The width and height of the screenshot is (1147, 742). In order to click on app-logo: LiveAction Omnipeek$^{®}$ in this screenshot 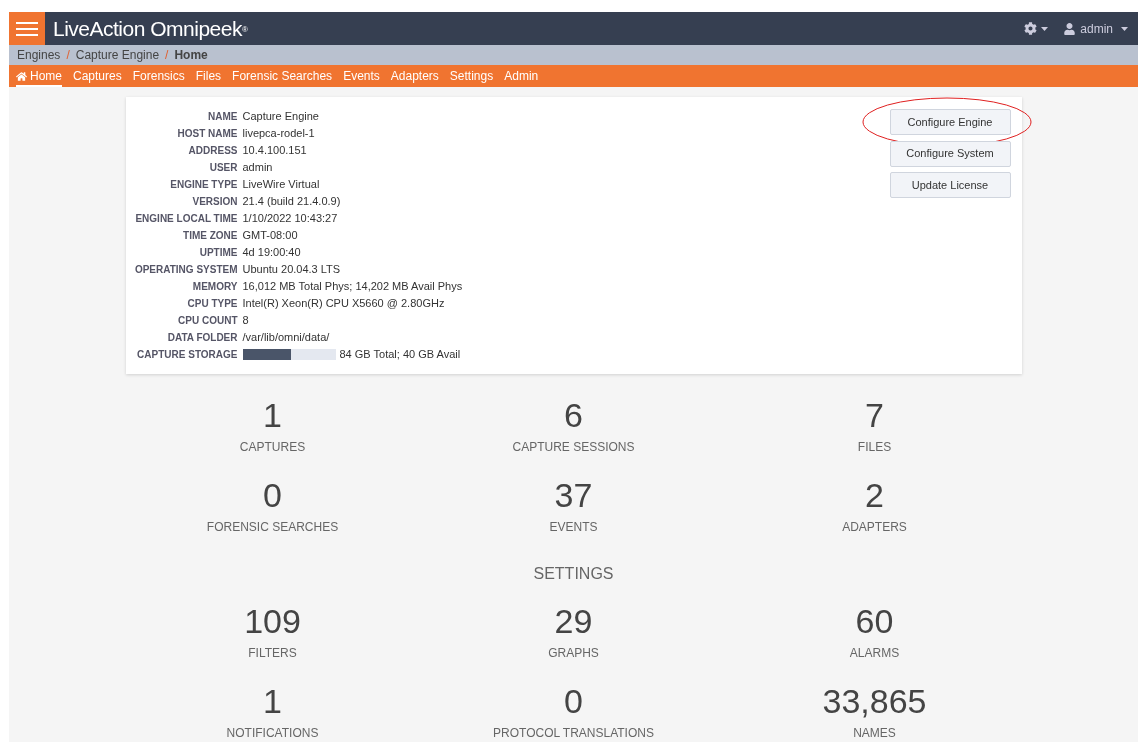, I will do `click(150, 28)`.